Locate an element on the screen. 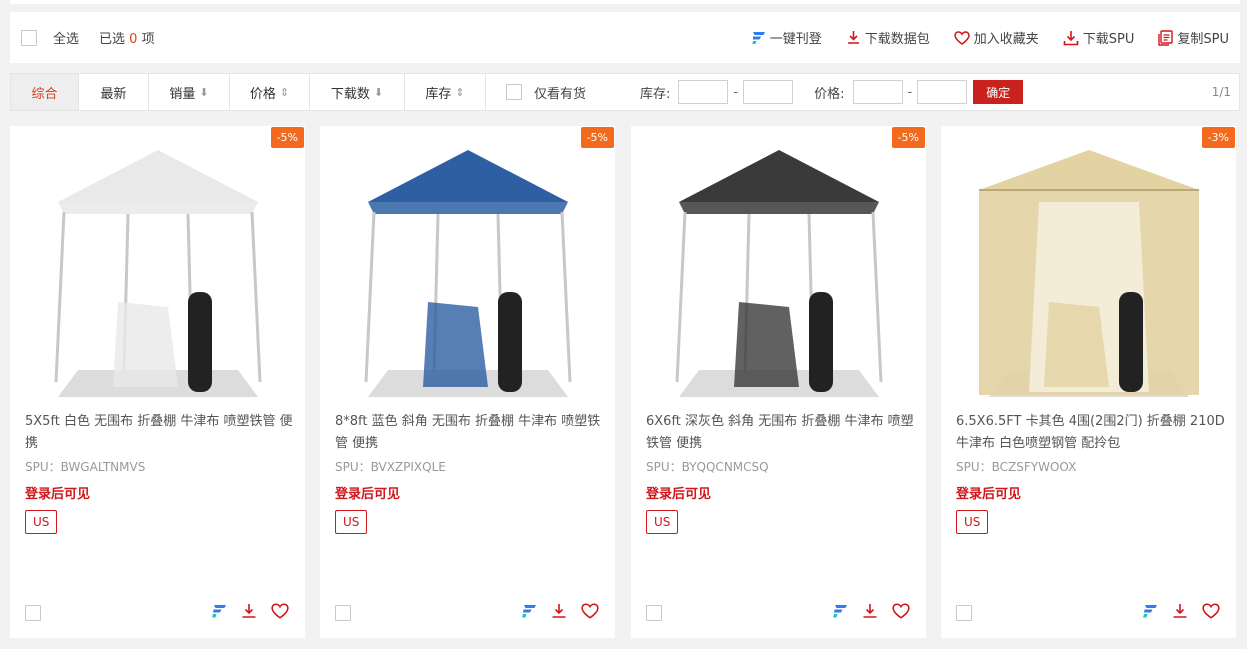 Image resolution: width=1247 pixels, height=649 pixels. download-package-label: 下载数据包 is located at coordinates (897, 39).